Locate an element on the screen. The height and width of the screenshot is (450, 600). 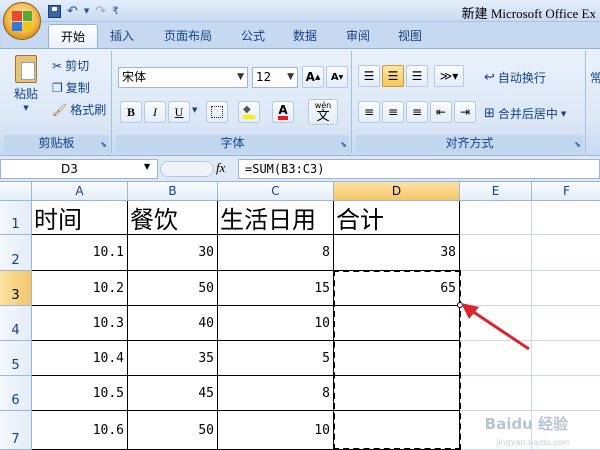
tab-data: 数据 is located at coordinates (305, 36).